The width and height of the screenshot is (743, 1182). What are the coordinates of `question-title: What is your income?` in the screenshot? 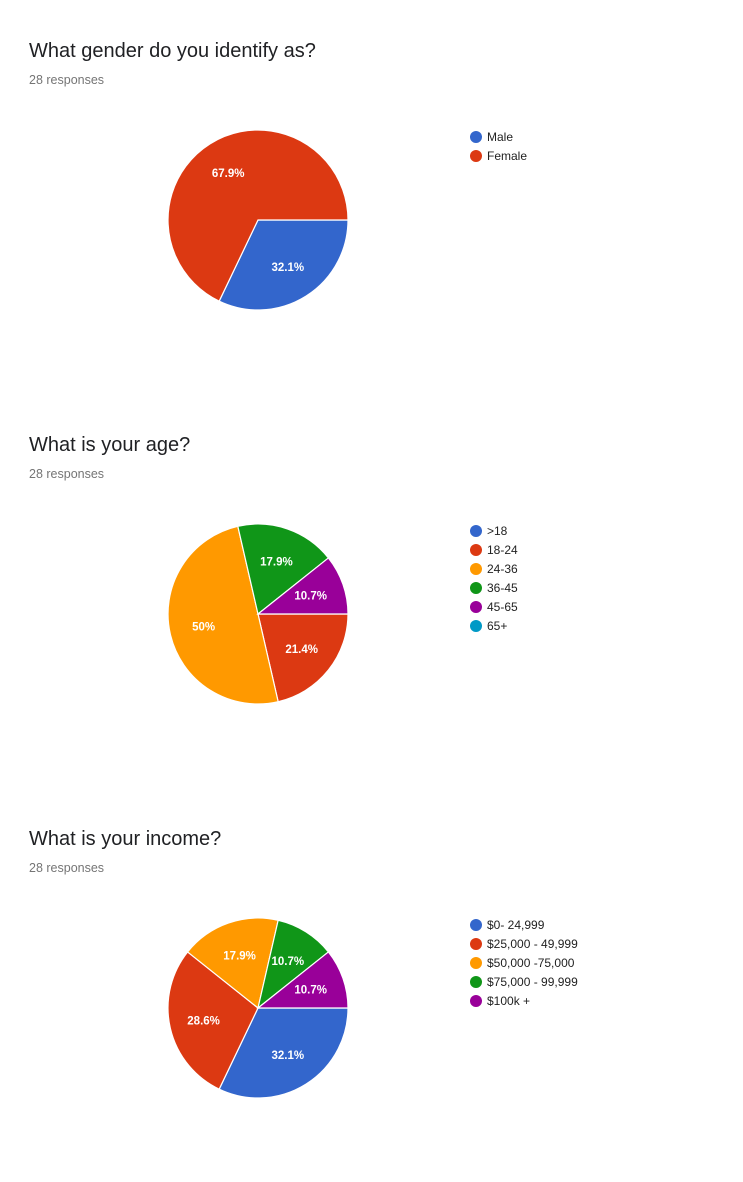 It's located at (125, 839).